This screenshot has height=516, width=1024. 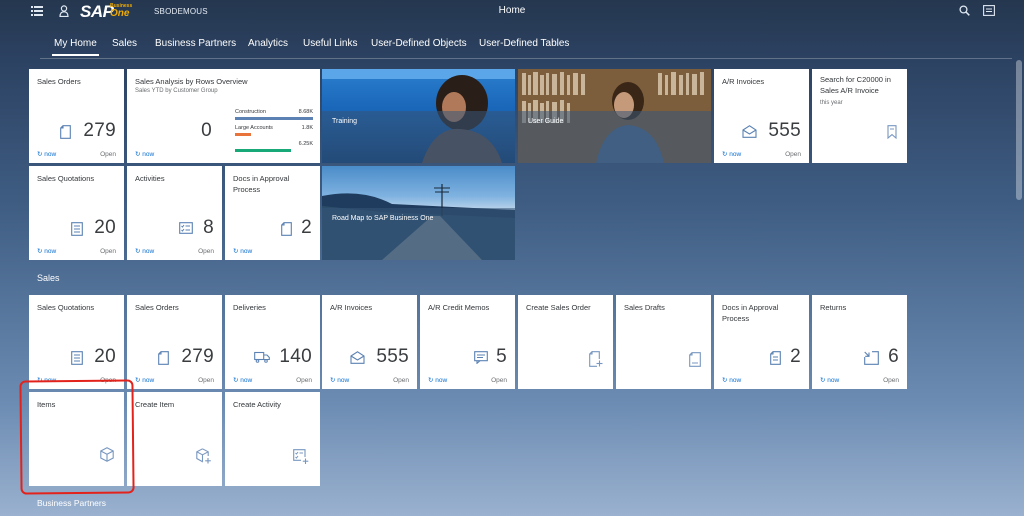 I want to click on tile-activities: Activities 8 ↻ now Open, so click(x=174, y=213).